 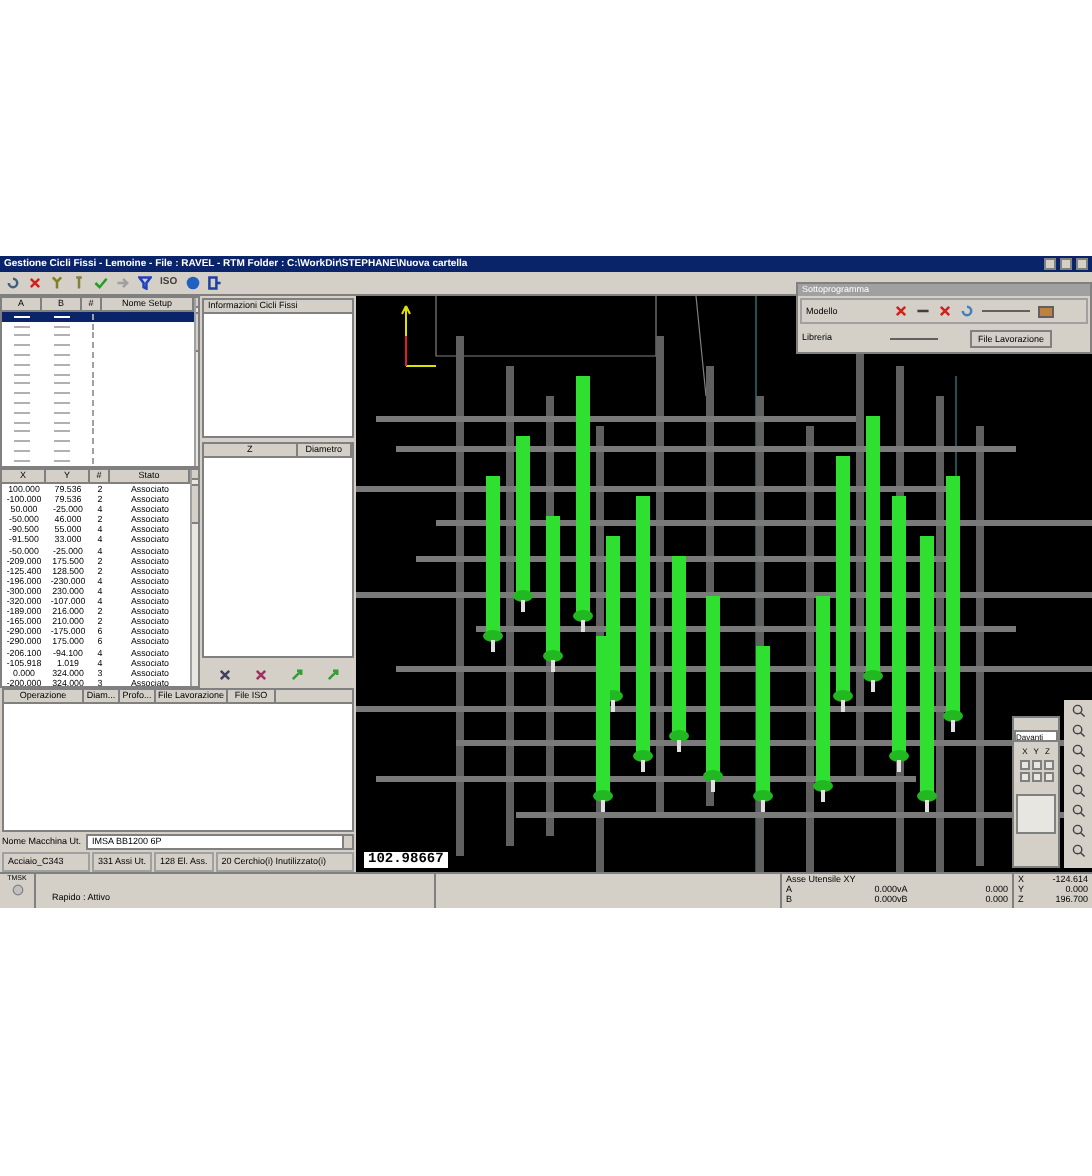 I want to click on color-swatch-button, so click(x=1046, y=311).